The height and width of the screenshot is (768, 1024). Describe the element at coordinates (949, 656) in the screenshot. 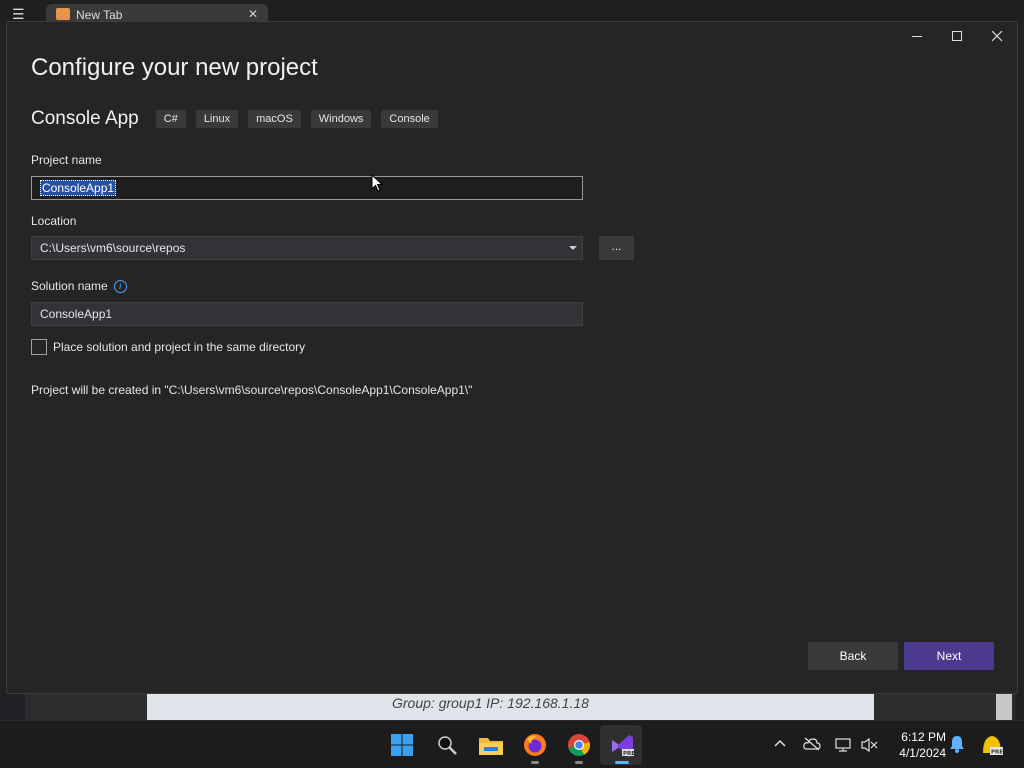

I see `next-button: Next` at that location.